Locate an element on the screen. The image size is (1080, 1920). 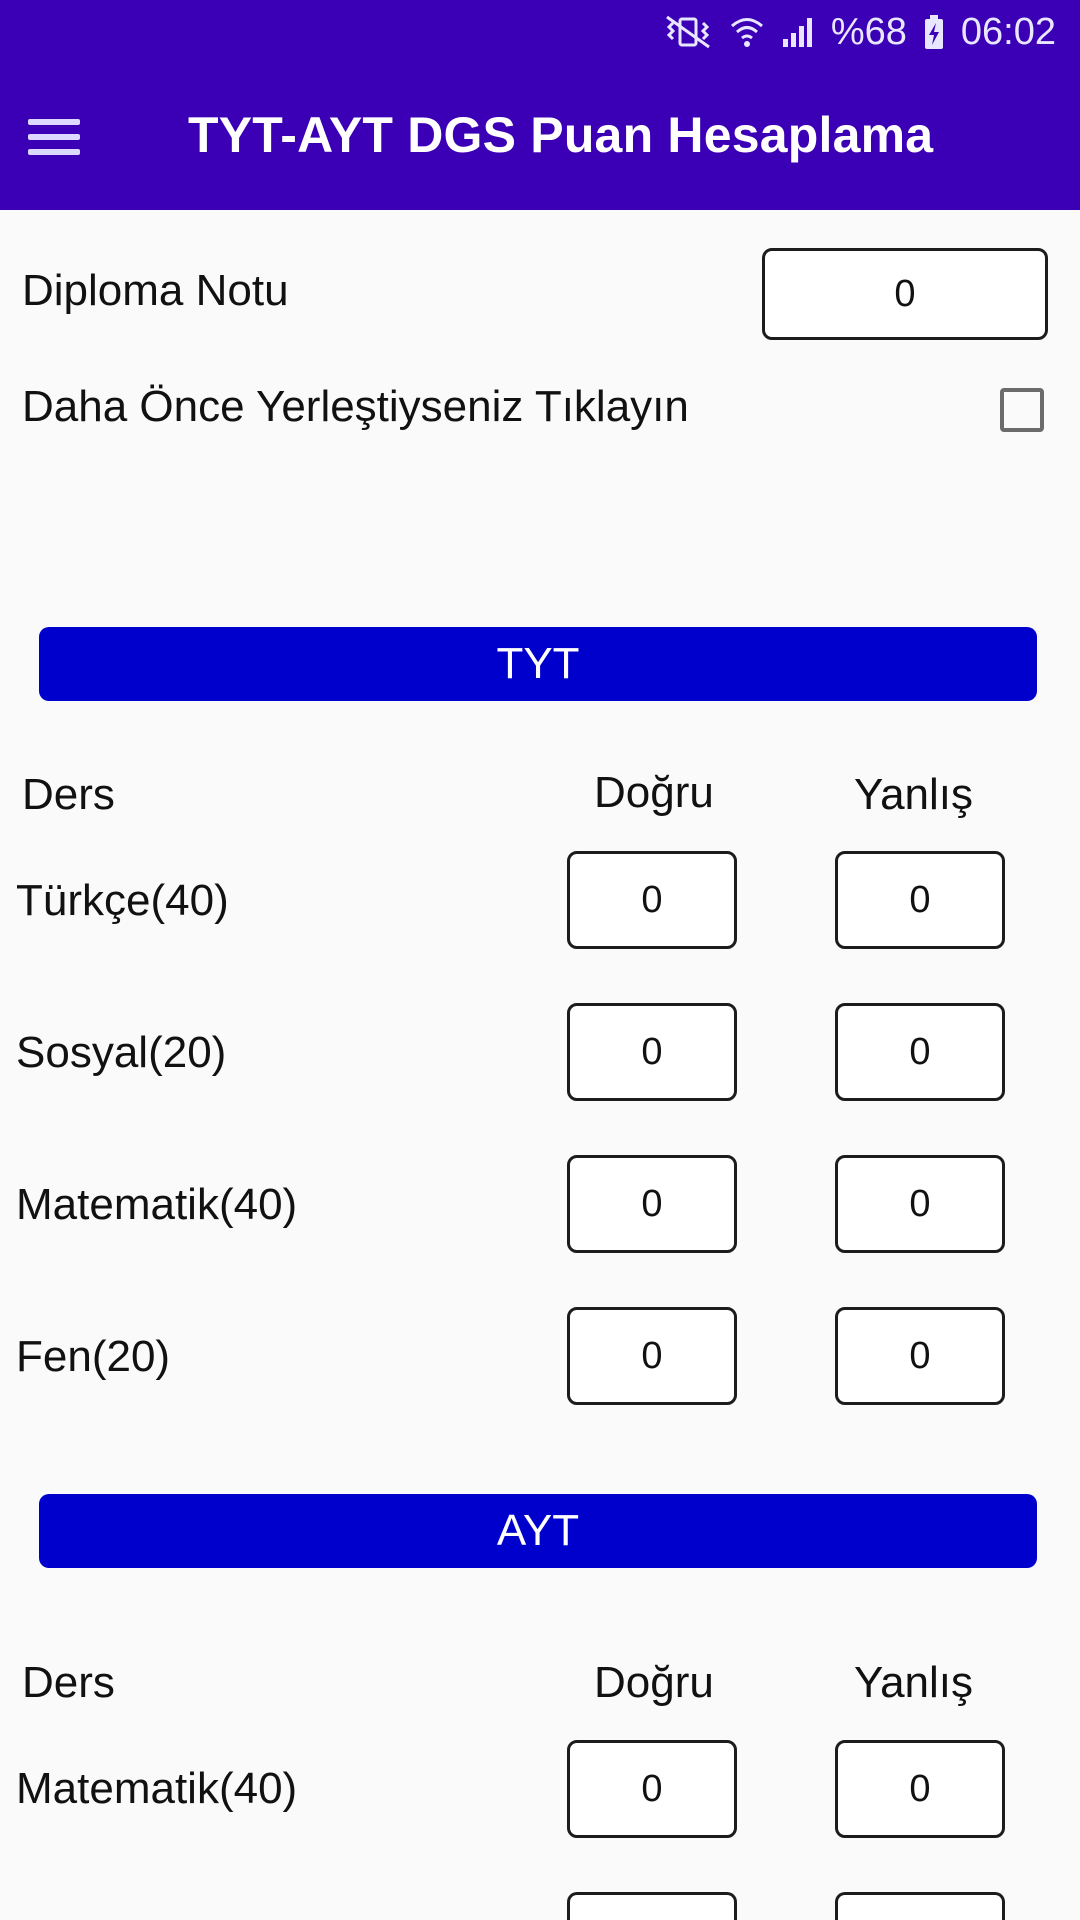
ayt-matematik-dogru-input is located at coordinates (652, 1789).